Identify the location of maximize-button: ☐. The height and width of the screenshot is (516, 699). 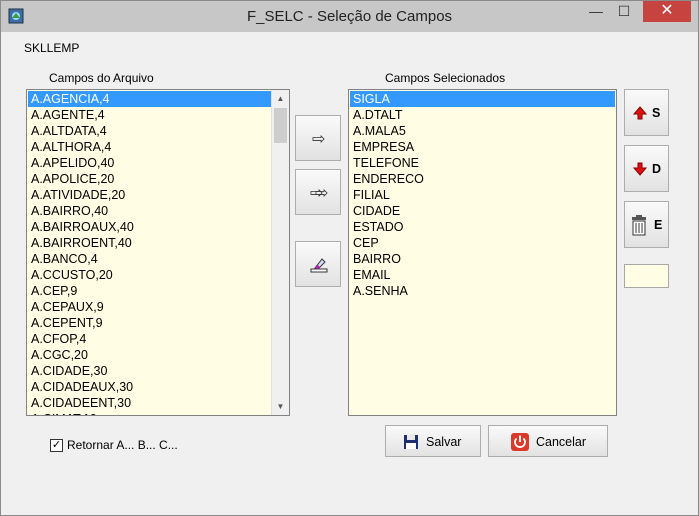
(624, 11).